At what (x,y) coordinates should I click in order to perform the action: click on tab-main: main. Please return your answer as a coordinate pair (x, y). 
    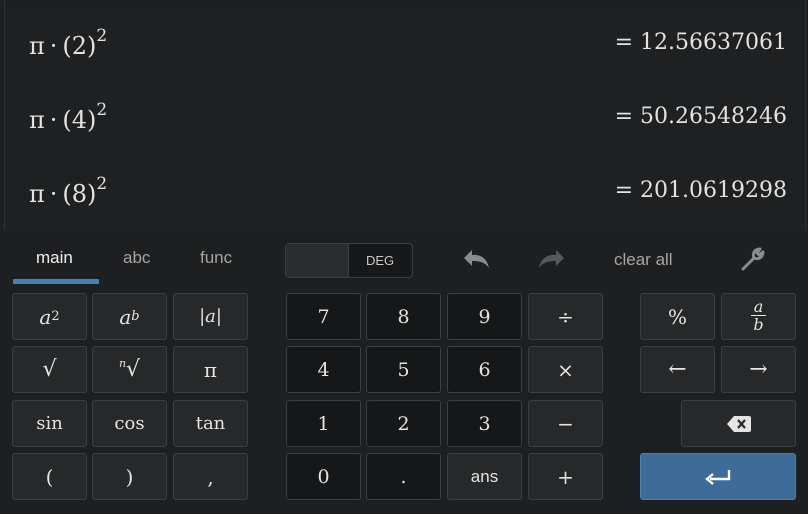
    Looking at the image, I should click on (54, 258).